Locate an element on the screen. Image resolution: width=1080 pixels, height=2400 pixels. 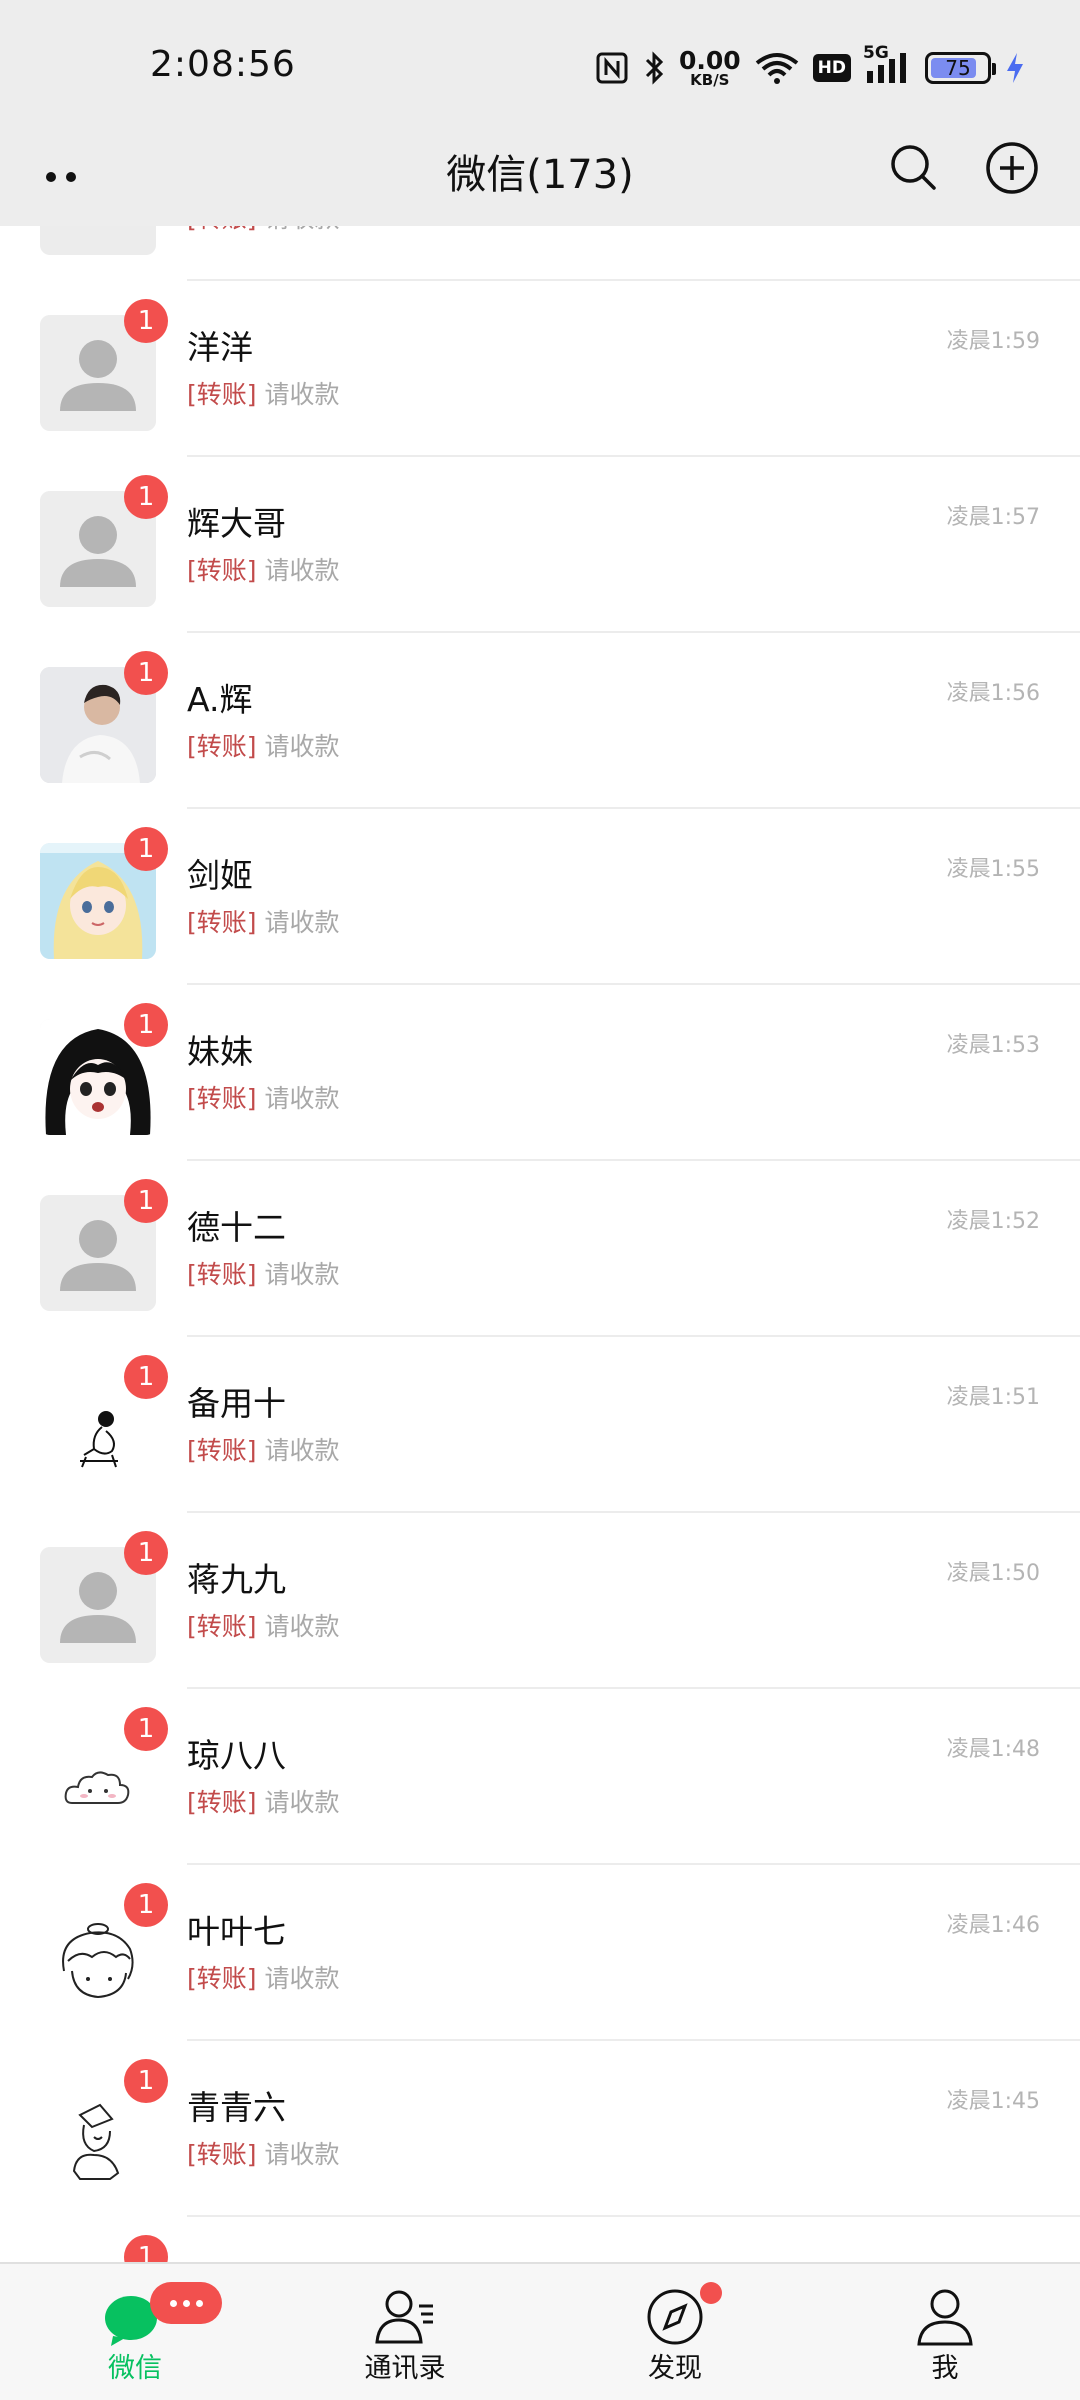
net-speed: 0.00 KB/S is located at coordinates (710, 68).